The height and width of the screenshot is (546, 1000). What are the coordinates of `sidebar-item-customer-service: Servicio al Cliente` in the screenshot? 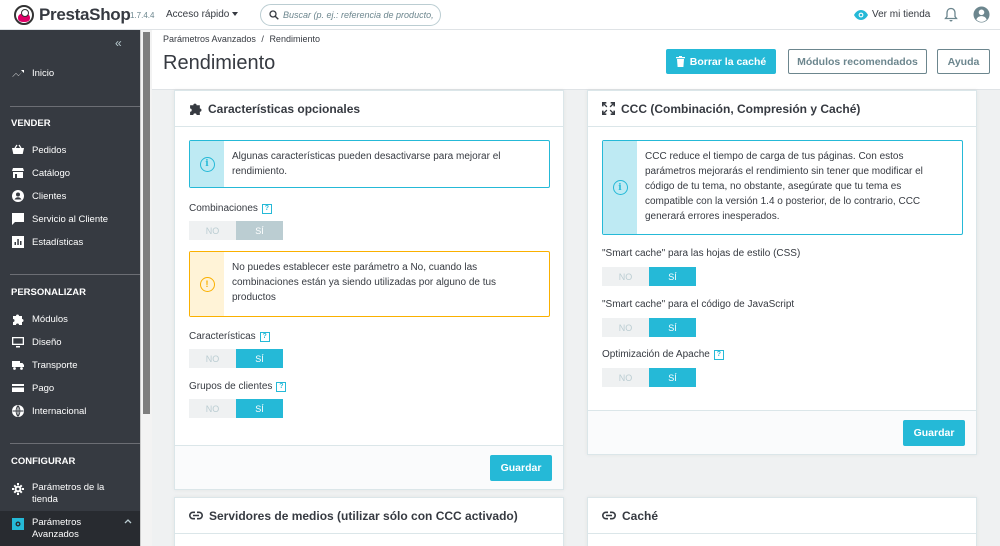 It's located at (60, 219).